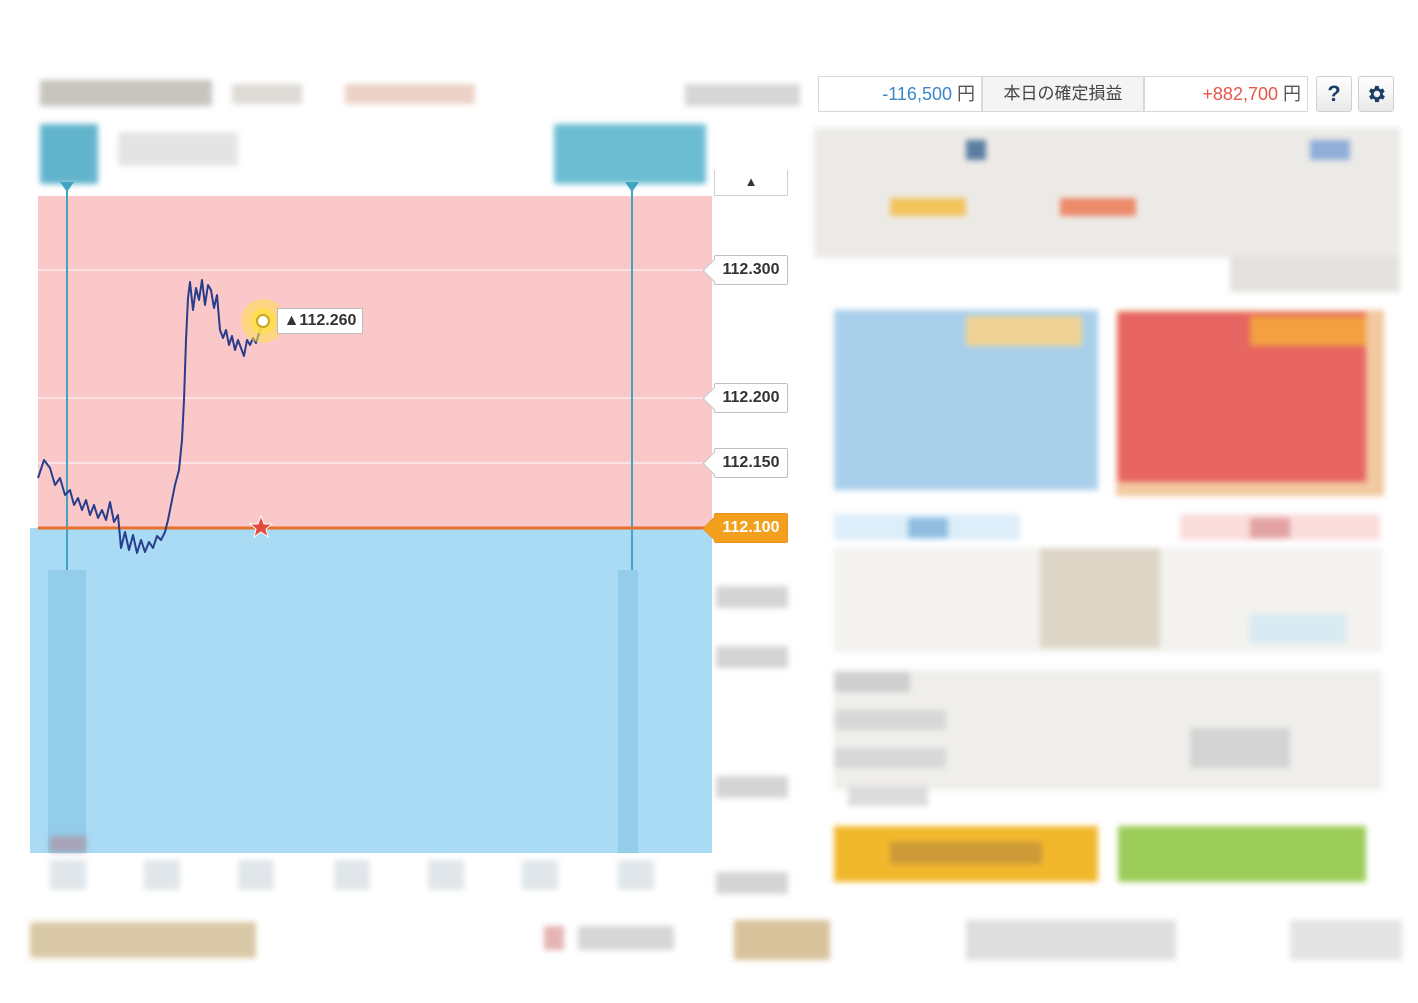 The height and width of the screenshot is (1003, 1418). I want to click on target-price-text: ▲112.260, so click(320, 320).